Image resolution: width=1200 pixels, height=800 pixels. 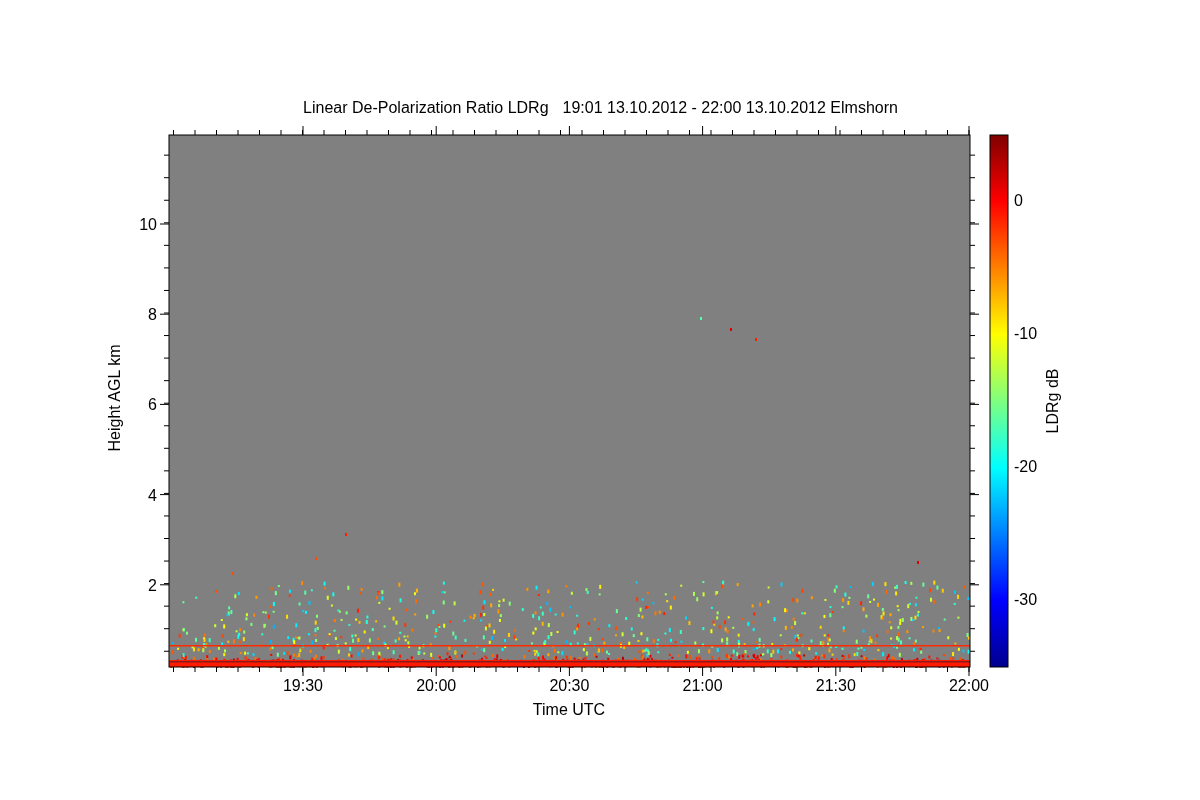 I want to click on colorbar-tick-label: -30, so click(x=1026, y=599).